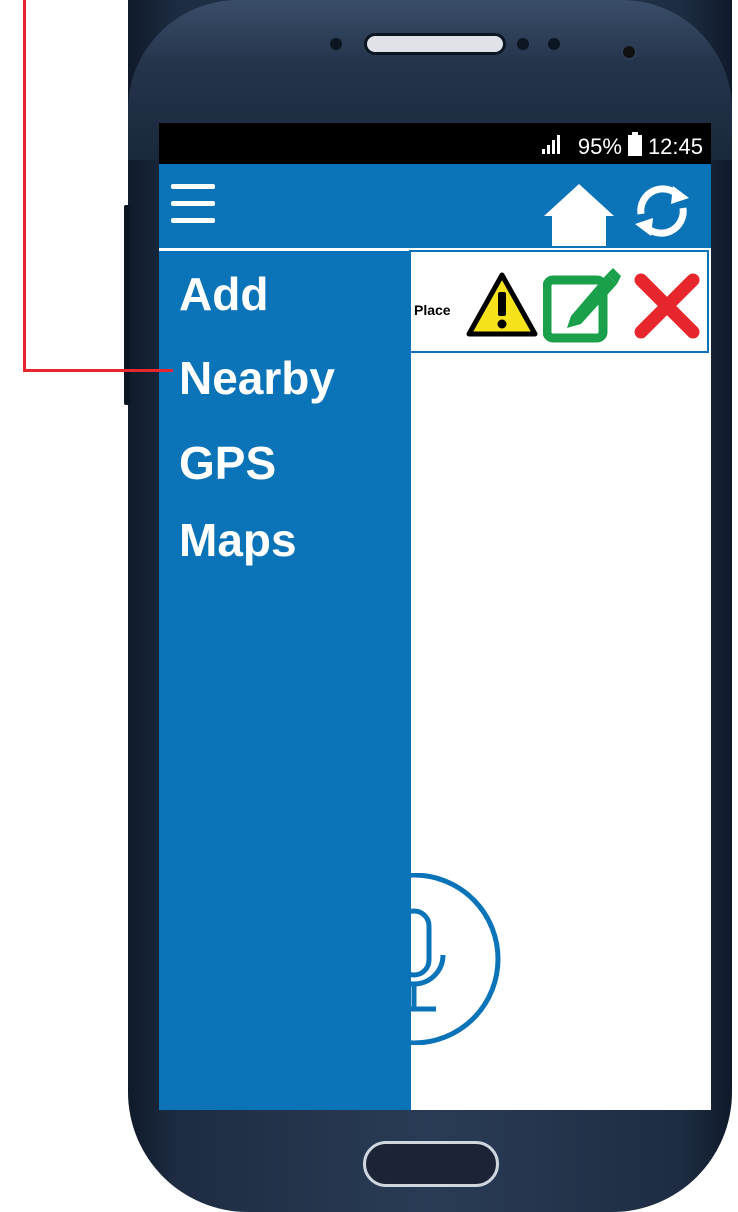 The image size is (738, 1212). I want to click on status-time: 12:45, so click(675, 146).